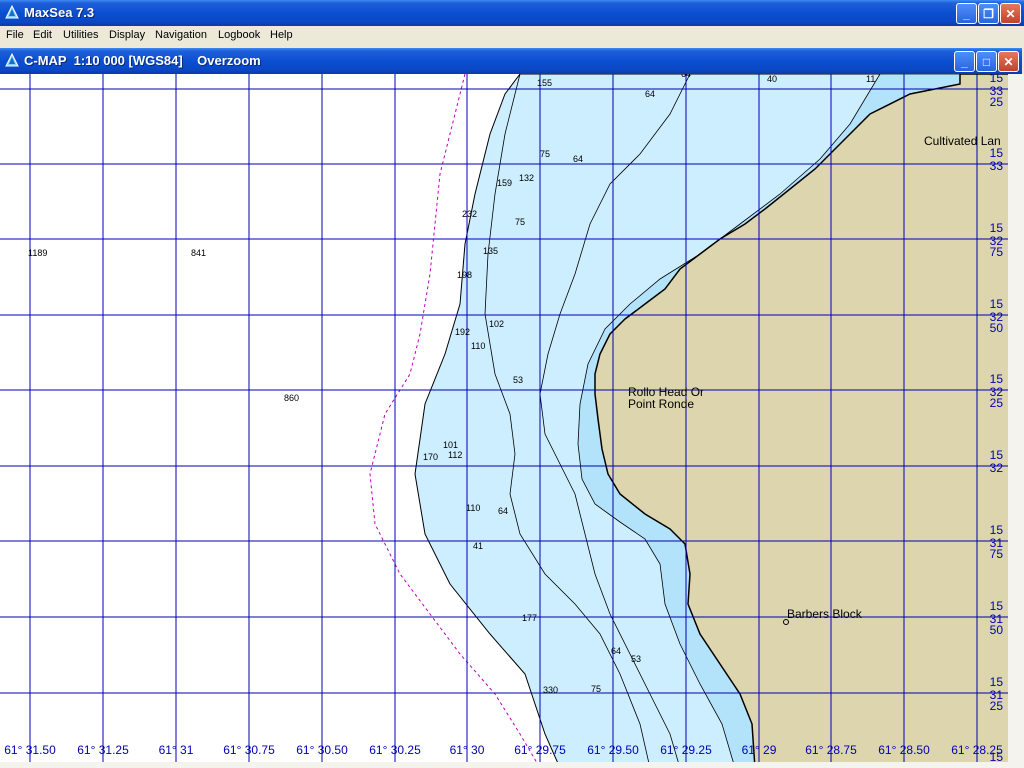 The width and height of the screenshot is (1024, 768). Describe the element at coordinates (395, 750) in the screenshot. I see `longitude-label: 61° 30.25` at that location.